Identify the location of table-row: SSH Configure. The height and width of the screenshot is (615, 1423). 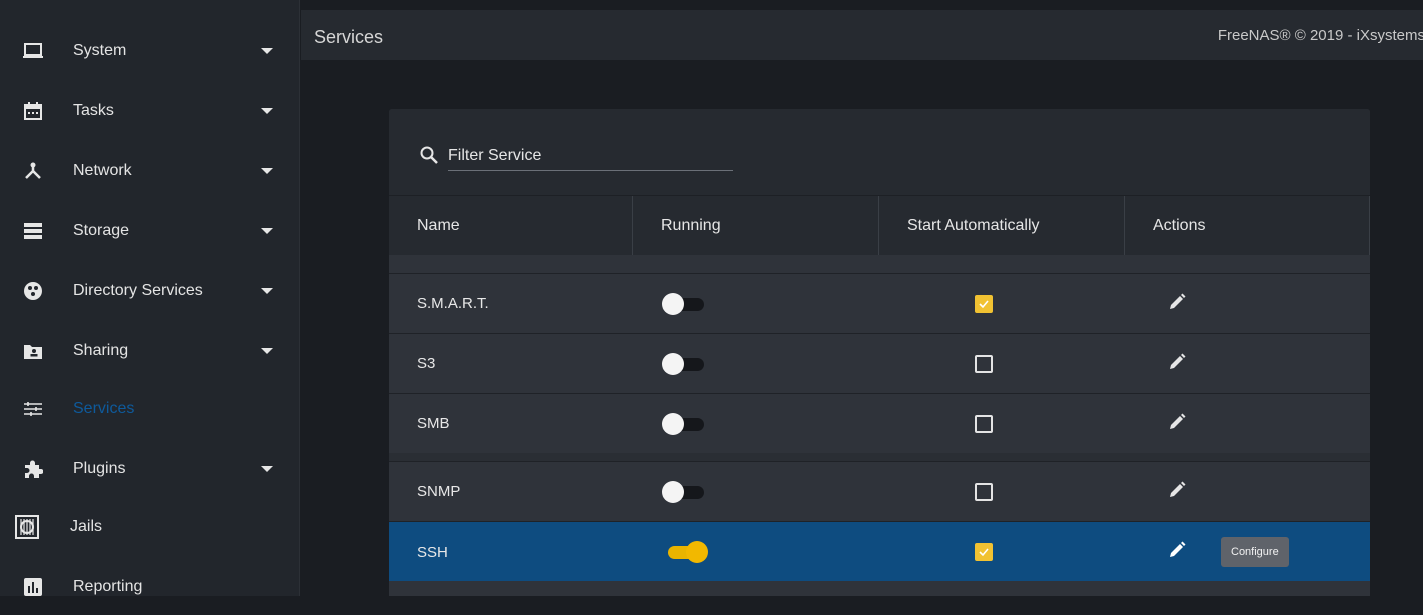
(879, 551).